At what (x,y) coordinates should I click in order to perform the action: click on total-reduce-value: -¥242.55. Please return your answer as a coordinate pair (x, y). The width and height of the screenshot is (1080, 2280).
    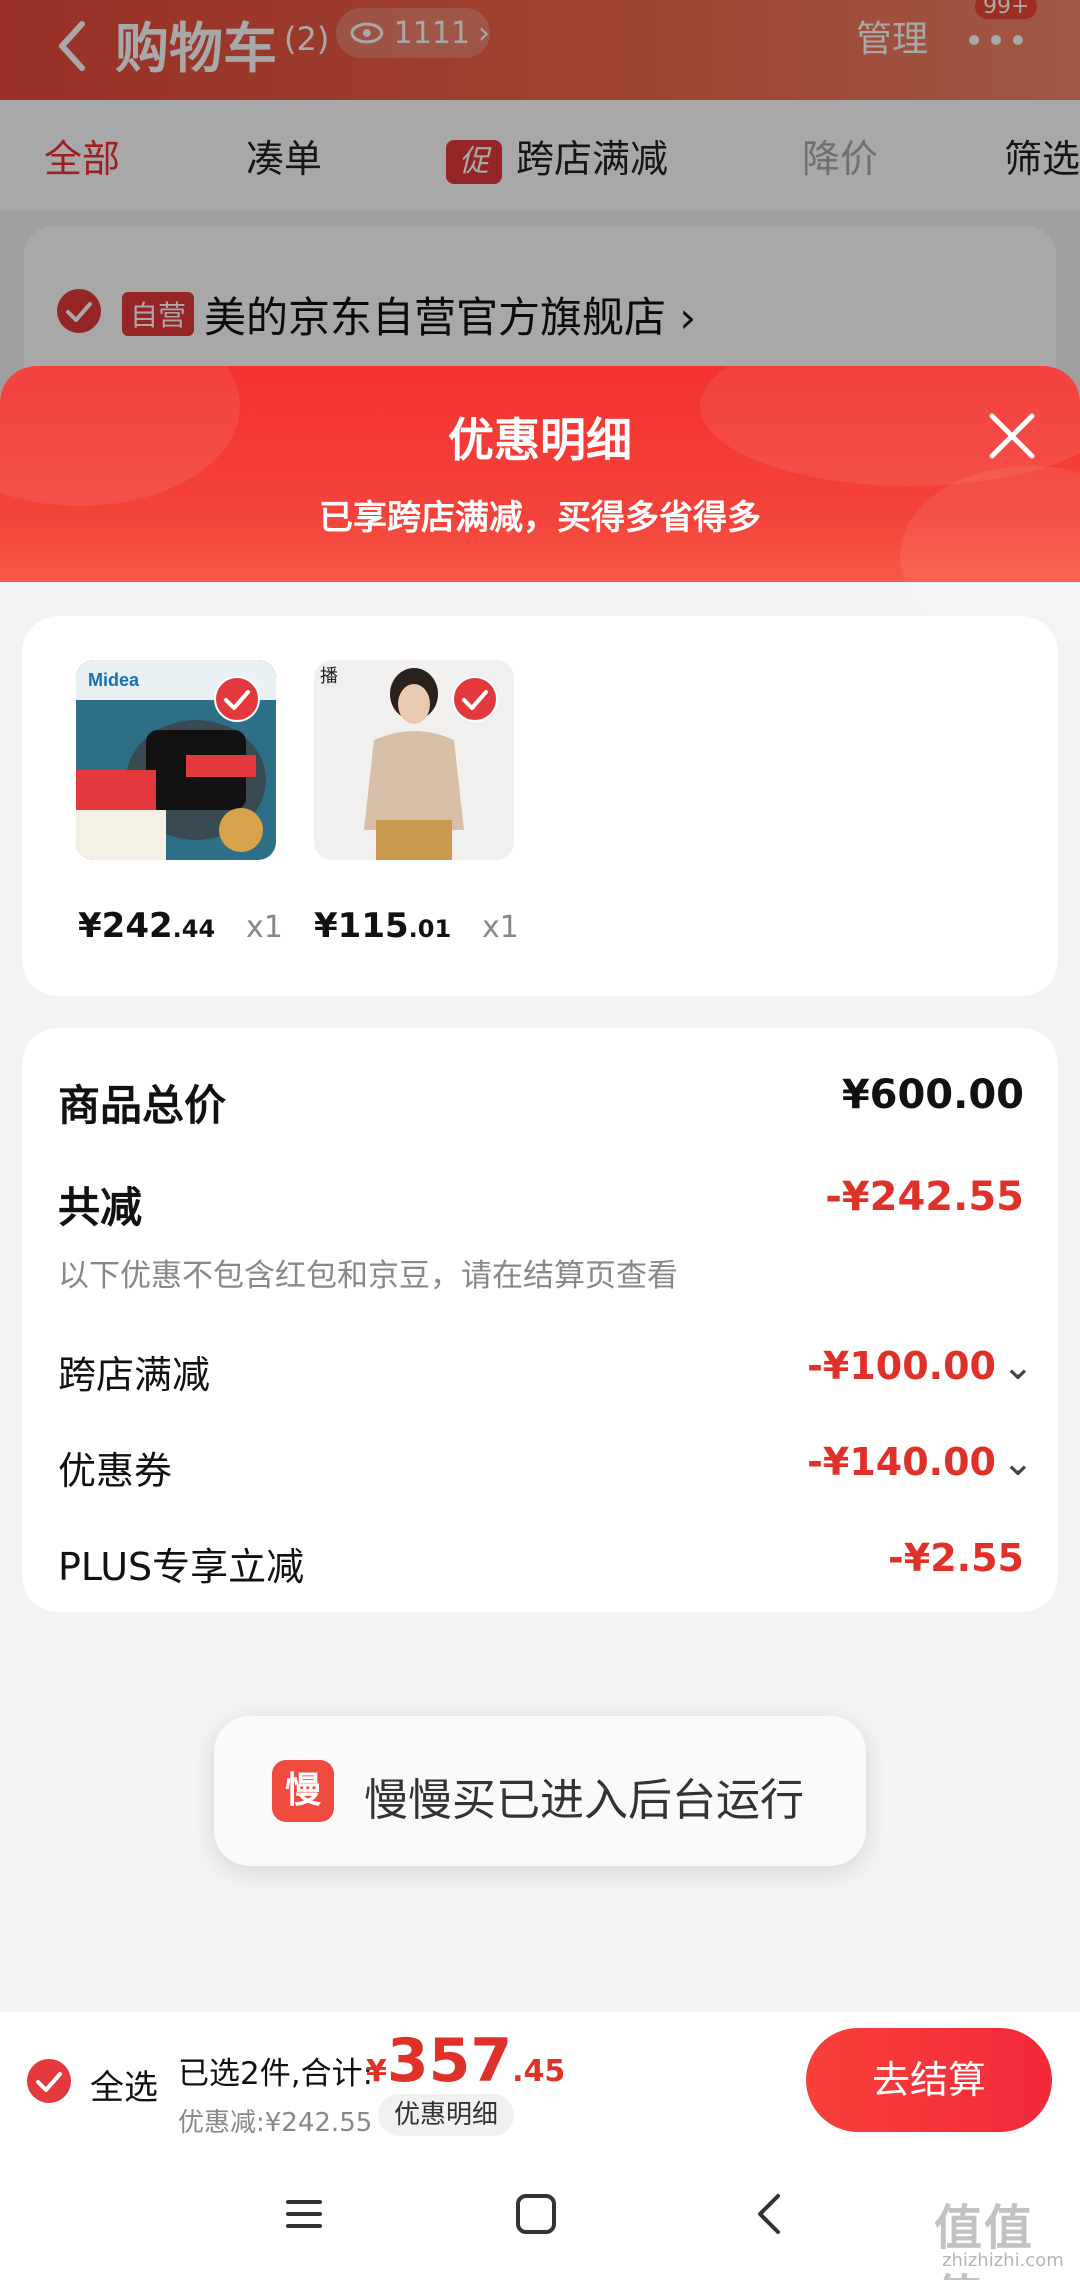
    Looking at the image, I should click on (924, 1197).